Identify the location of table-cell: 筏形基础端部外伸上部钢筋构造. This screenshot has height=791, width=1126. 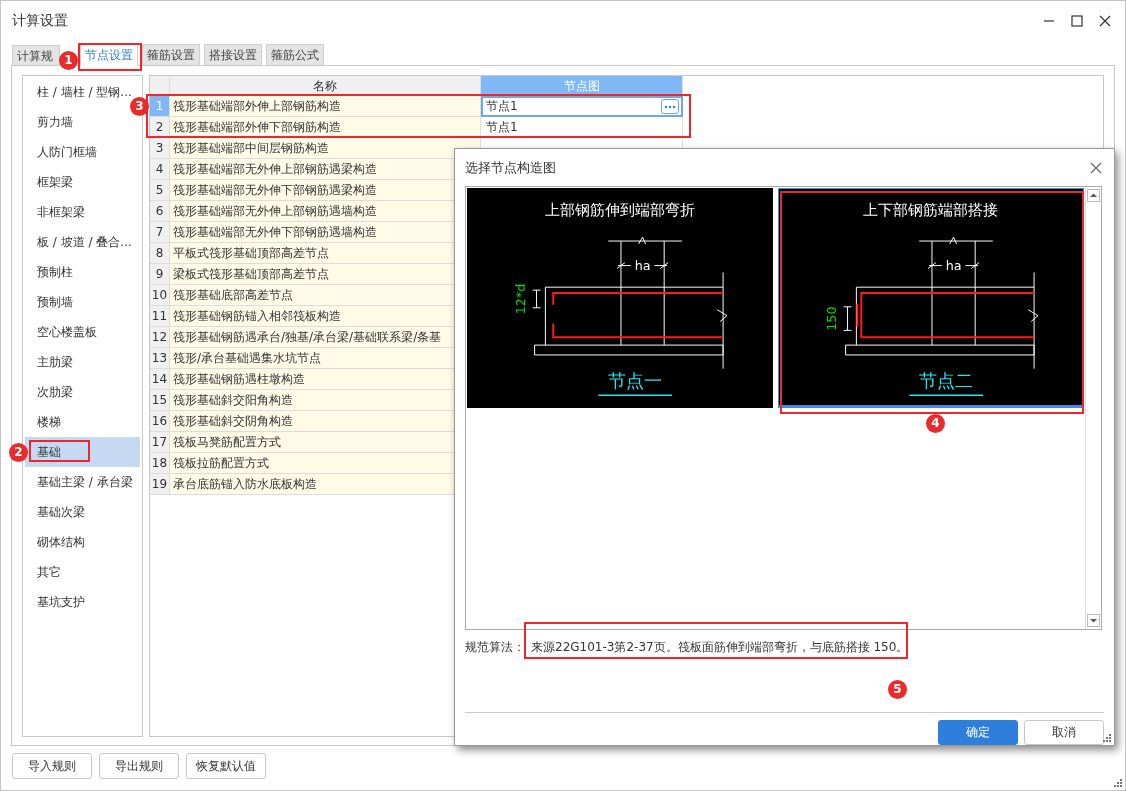
(325, 106).